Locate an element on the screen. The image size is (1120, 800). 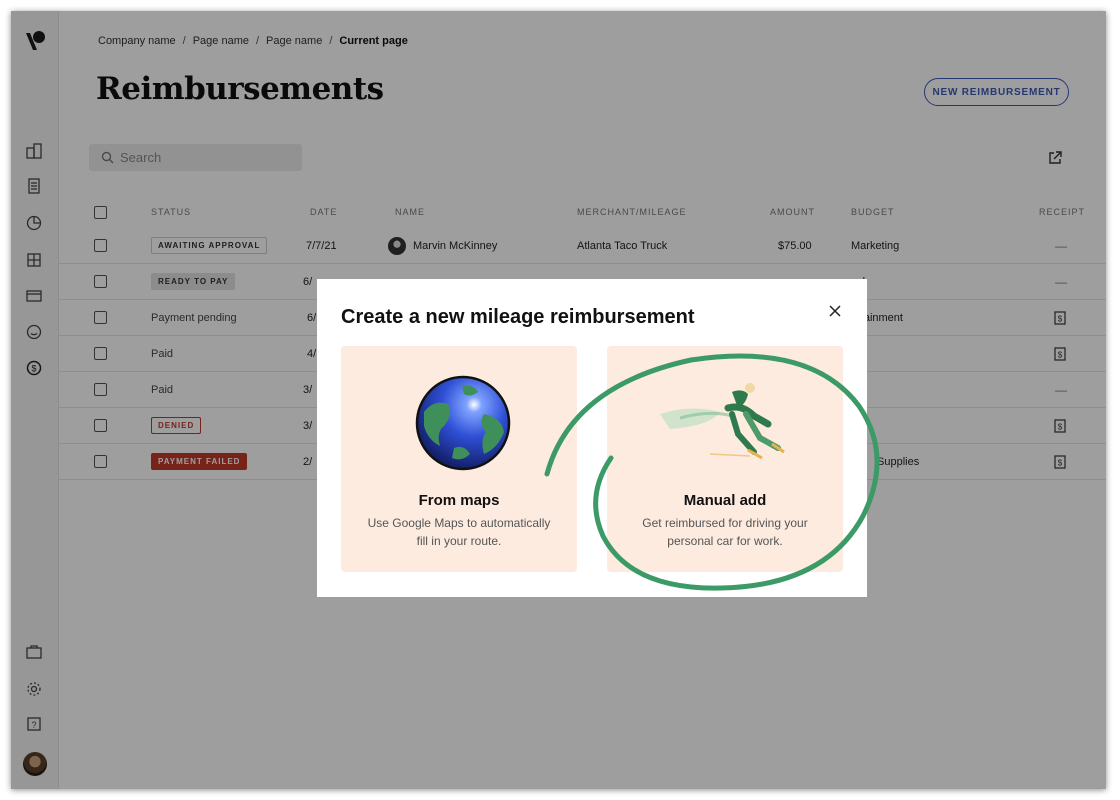
modal-title: Create a new mileage reimbursement is located at coordinates (518, 317).